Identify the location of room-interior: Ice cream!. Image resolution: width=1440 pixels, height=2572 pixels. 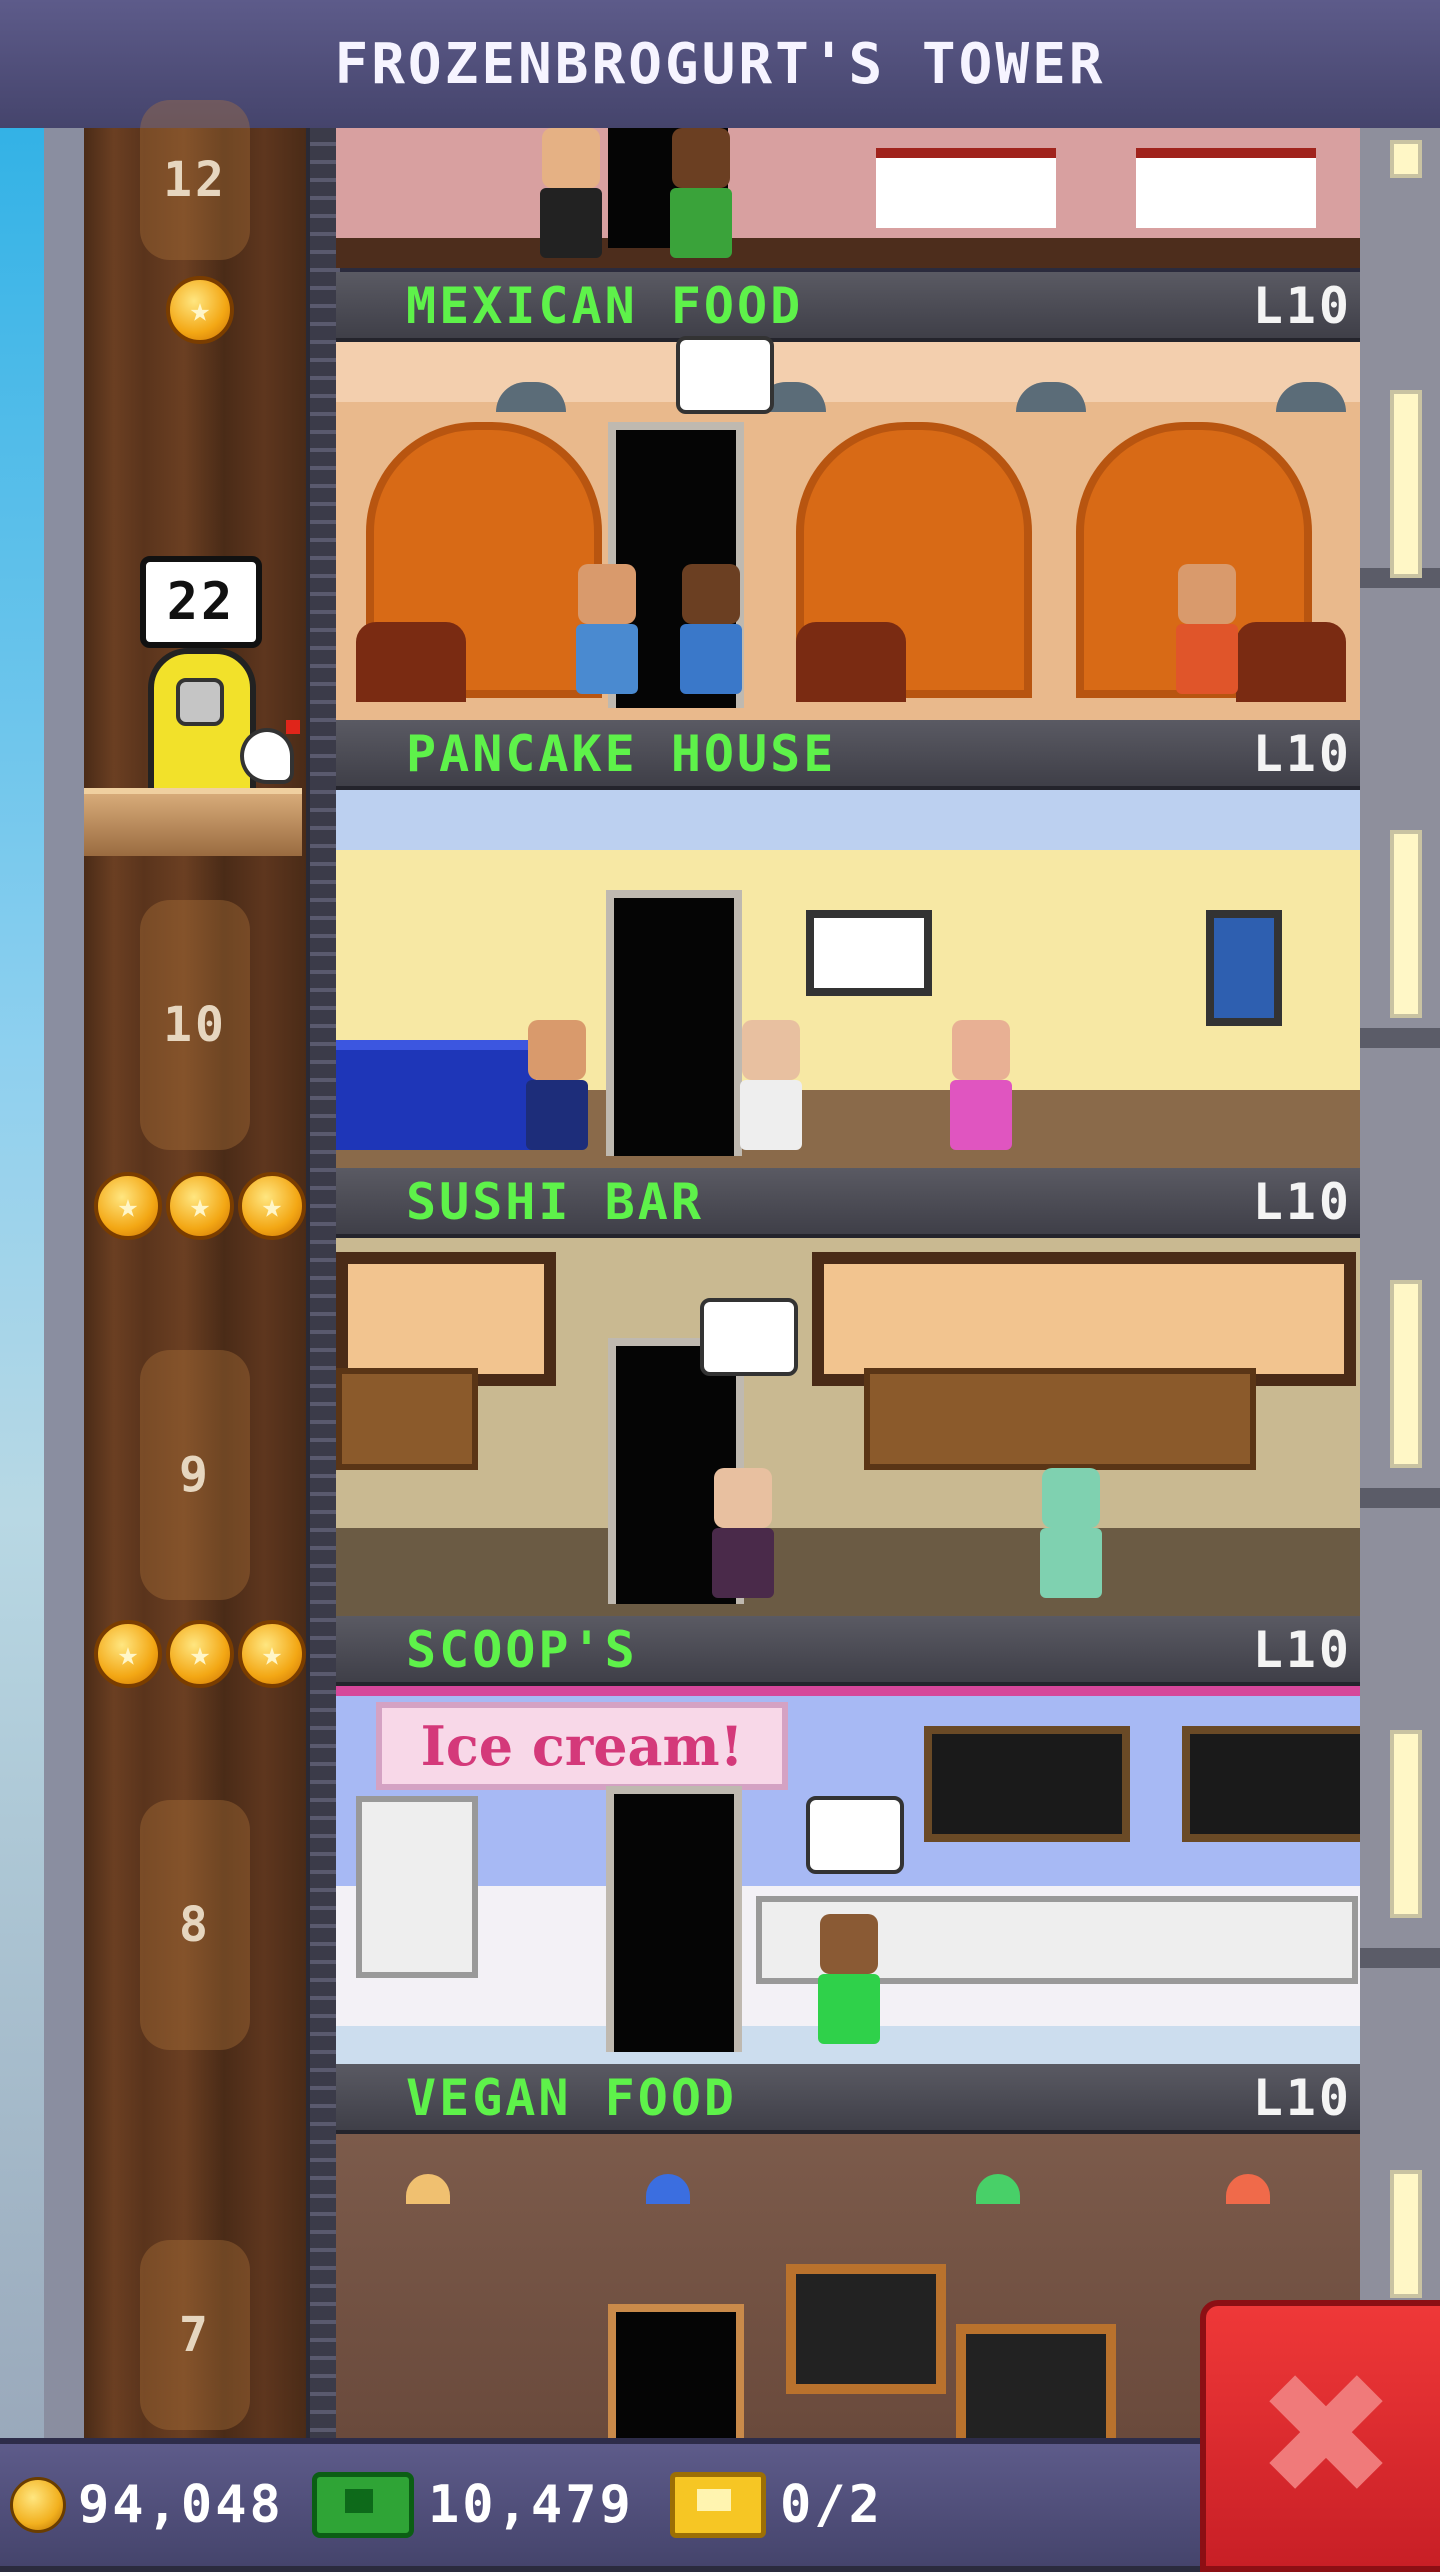
(848, 1875).